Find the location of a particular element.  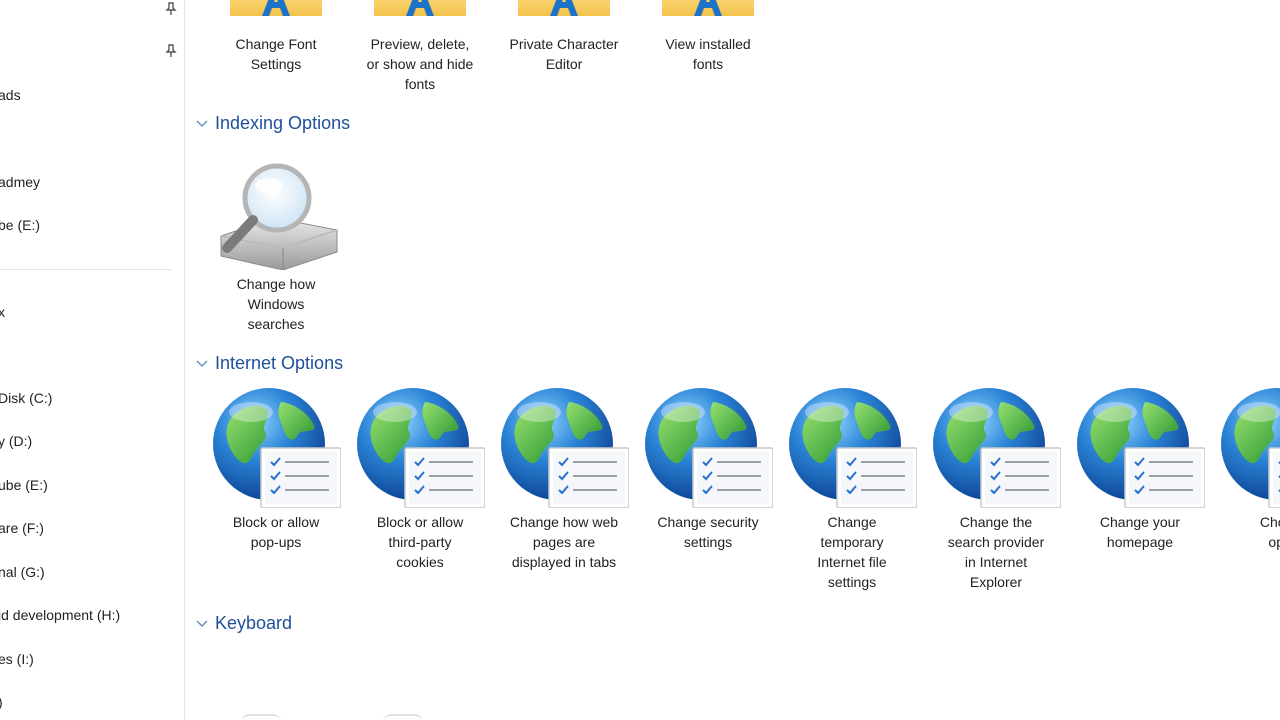

section-title: Indexing Options is located at coordinates (283, 122).